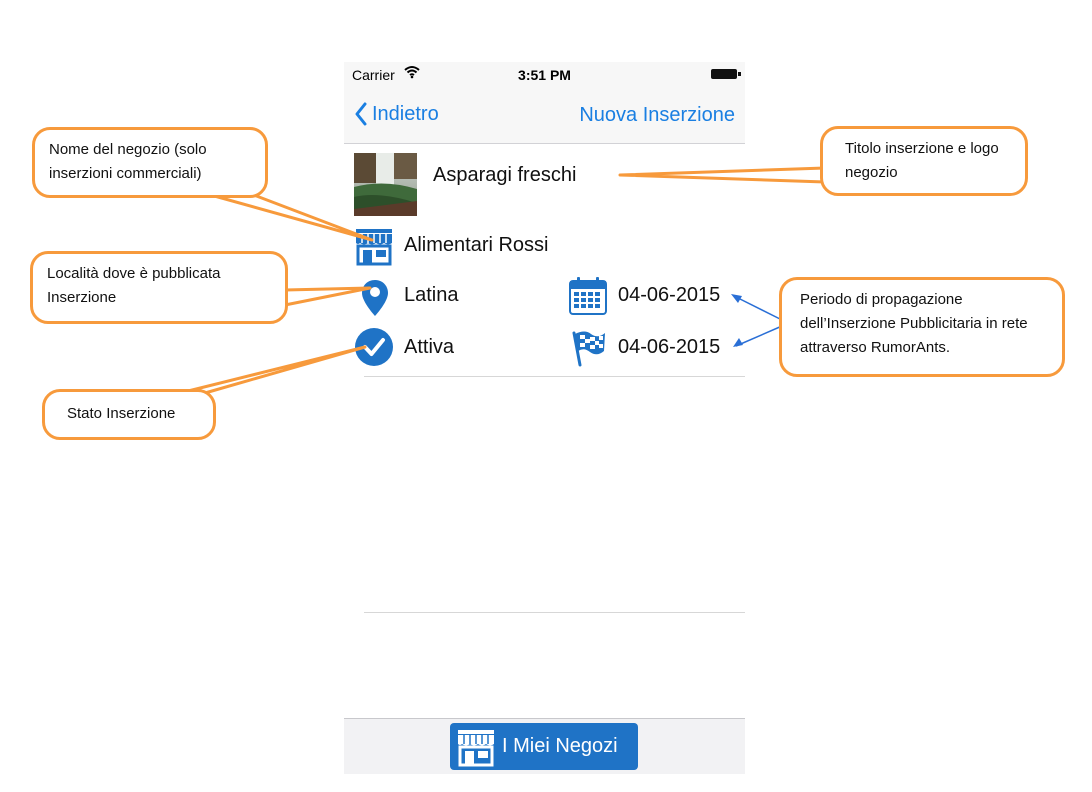 This screenshot has height=792, width=1092. What do you see at coordinates (272, 370) in the screenshot?
I see `callout-pointer-status` at bounding box center [272, 370].